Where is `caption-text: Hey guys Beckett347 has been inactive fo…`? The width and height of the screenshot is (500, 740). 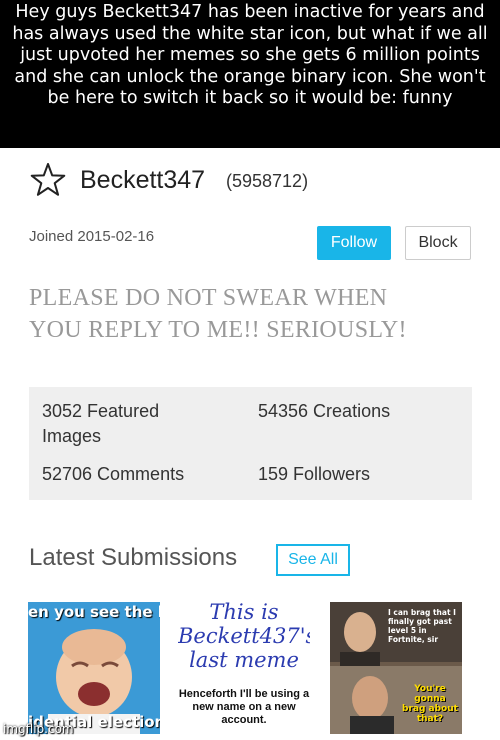
caption-text: Hey guys Beckett347 has been inactive fo… is located at coordinates (250, 55).